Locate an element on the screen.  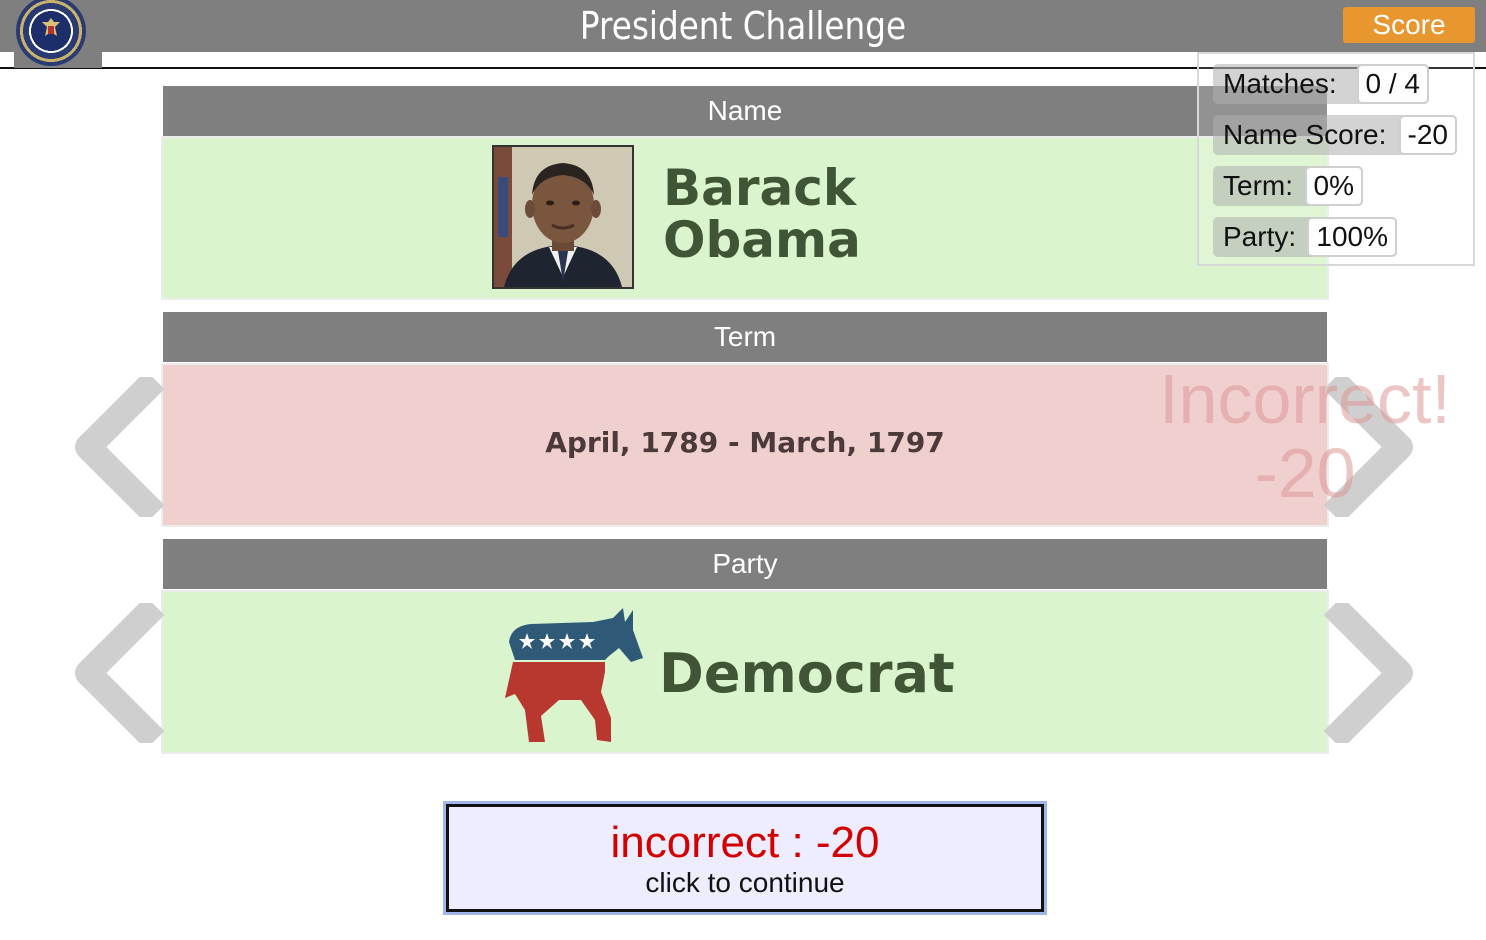
president-portrait-image is located at coordinates (563, 217).